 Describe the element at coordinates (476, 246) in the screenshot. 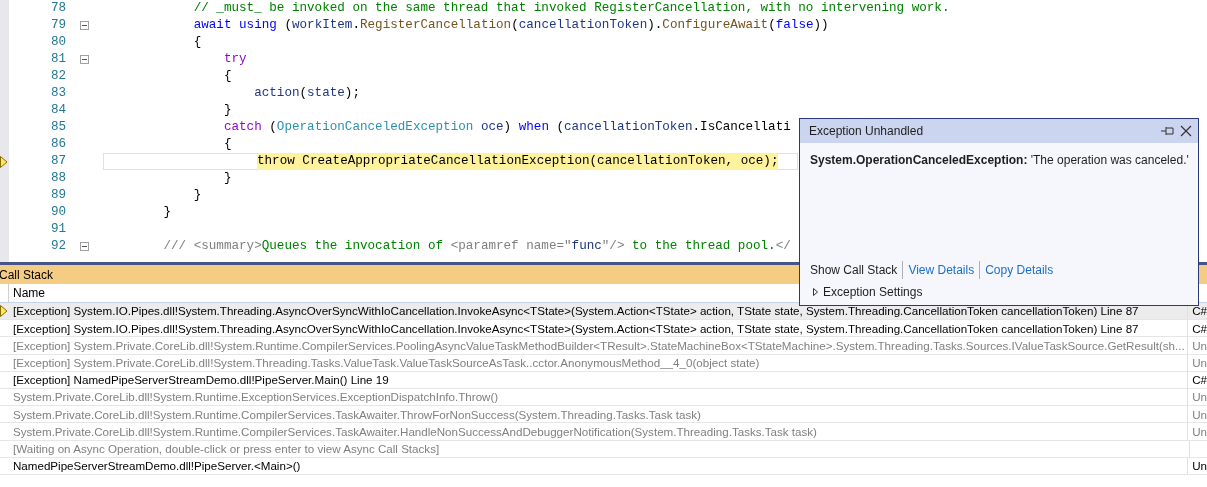

I see `code-line: /// <summary>Queues the invocation of <paramref name="func"/> to the thread pool.</` at that location.